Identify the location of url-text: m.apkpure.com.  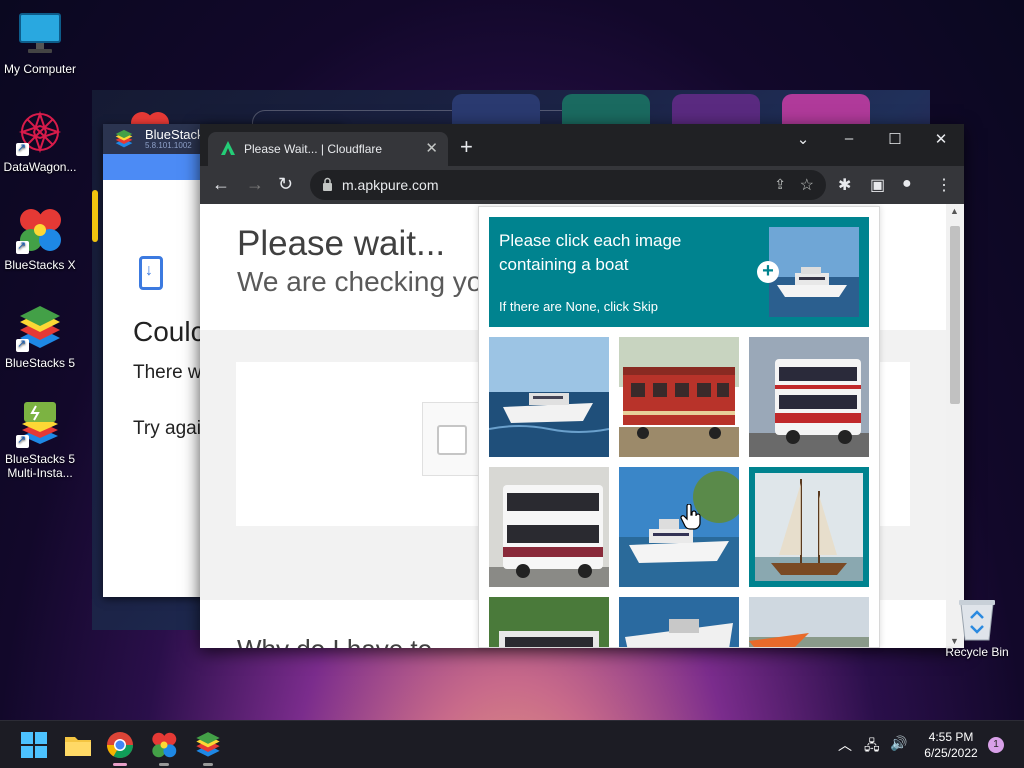
(390, 185).